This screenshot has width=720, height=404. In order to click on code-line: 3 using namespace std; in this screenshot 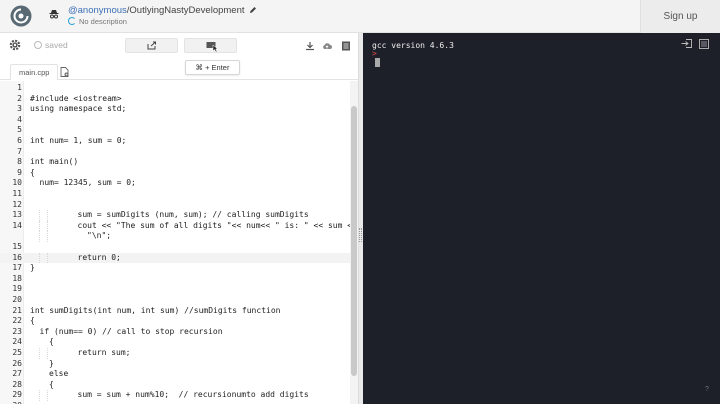, I will do `click(175, 109)`.